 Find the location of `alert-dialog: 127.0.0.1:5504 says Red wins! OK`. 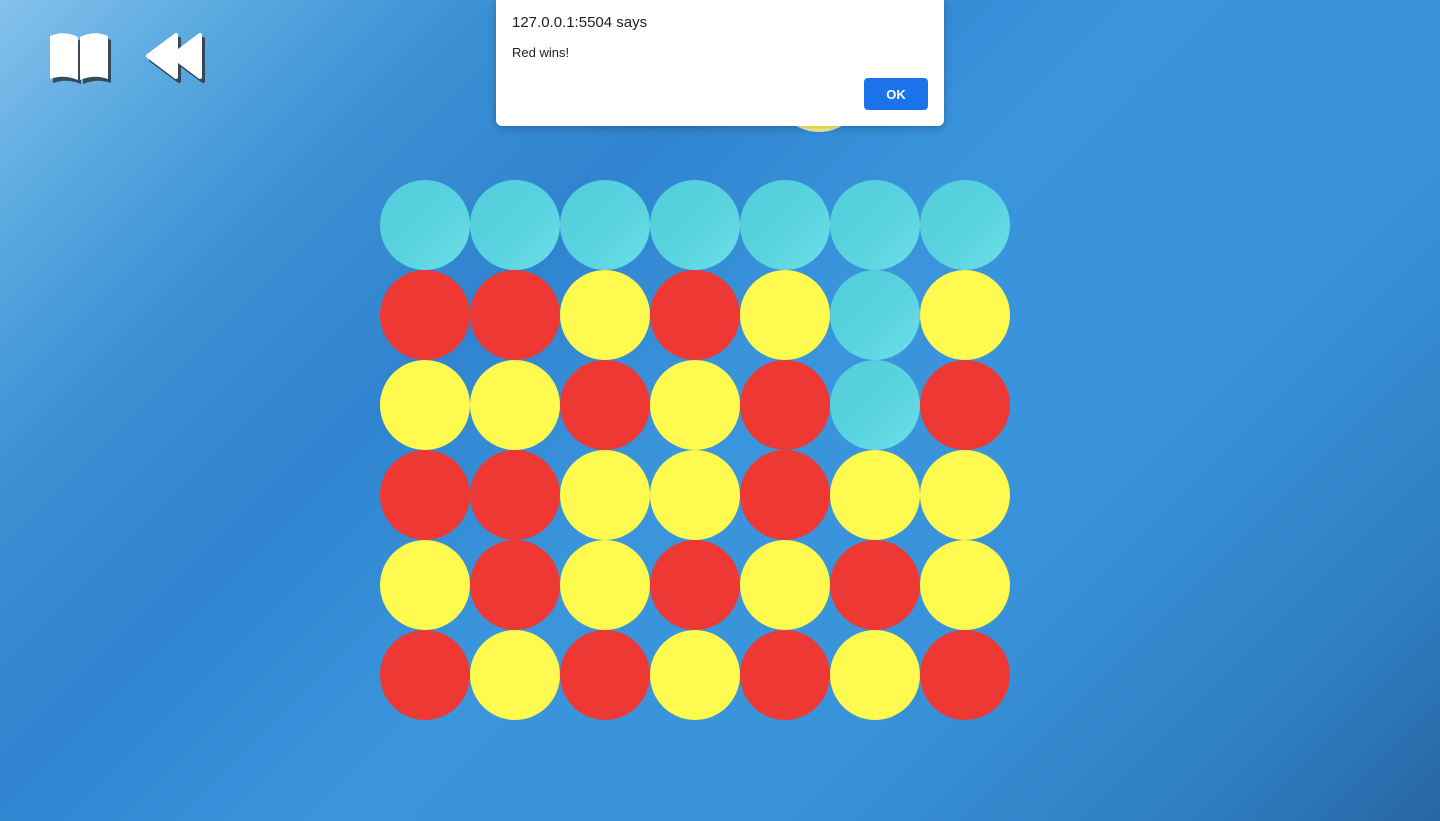

alert-dialog: 127.0.0.1:5504 says Red wins! OK is located at coordinates (720, 63).